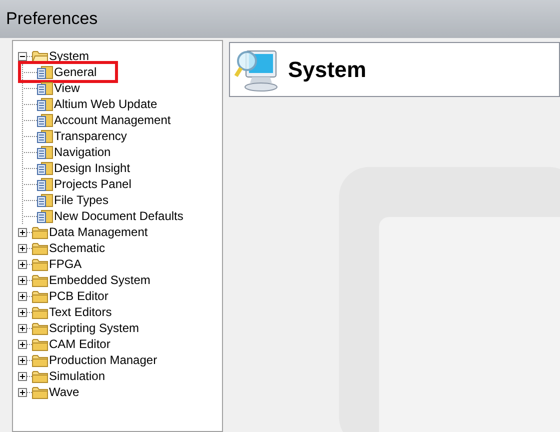 The image size is (560, 432). I want to click on tree-item: Scripting System, so click(94, 328).